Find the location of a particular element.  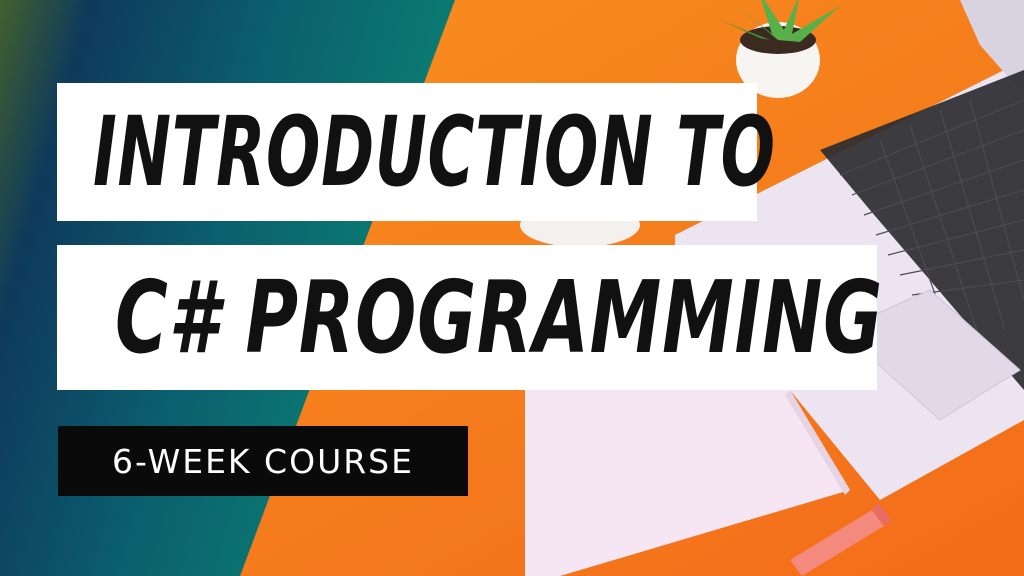

course-length-label: 6-WEEK COURSE is located at coordinates (263, 461).